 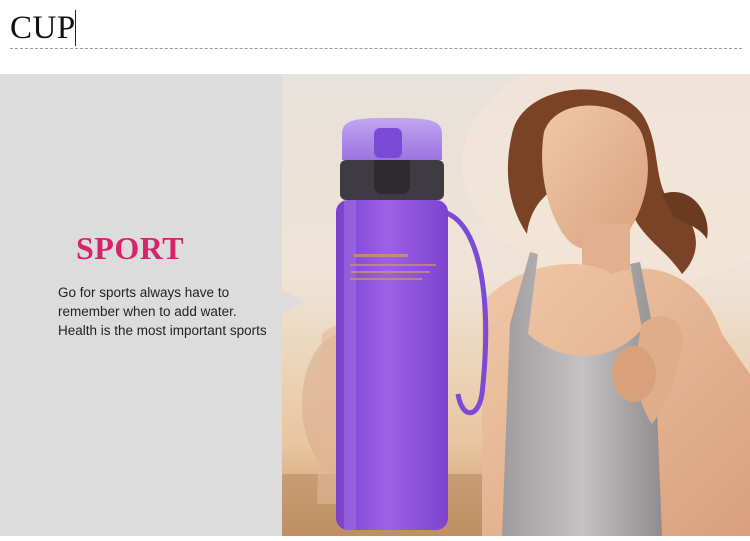 What do you see at coordinates (293, 302) in the screenshot?
I see `panel-pointer` at bounding box center [293, 302].